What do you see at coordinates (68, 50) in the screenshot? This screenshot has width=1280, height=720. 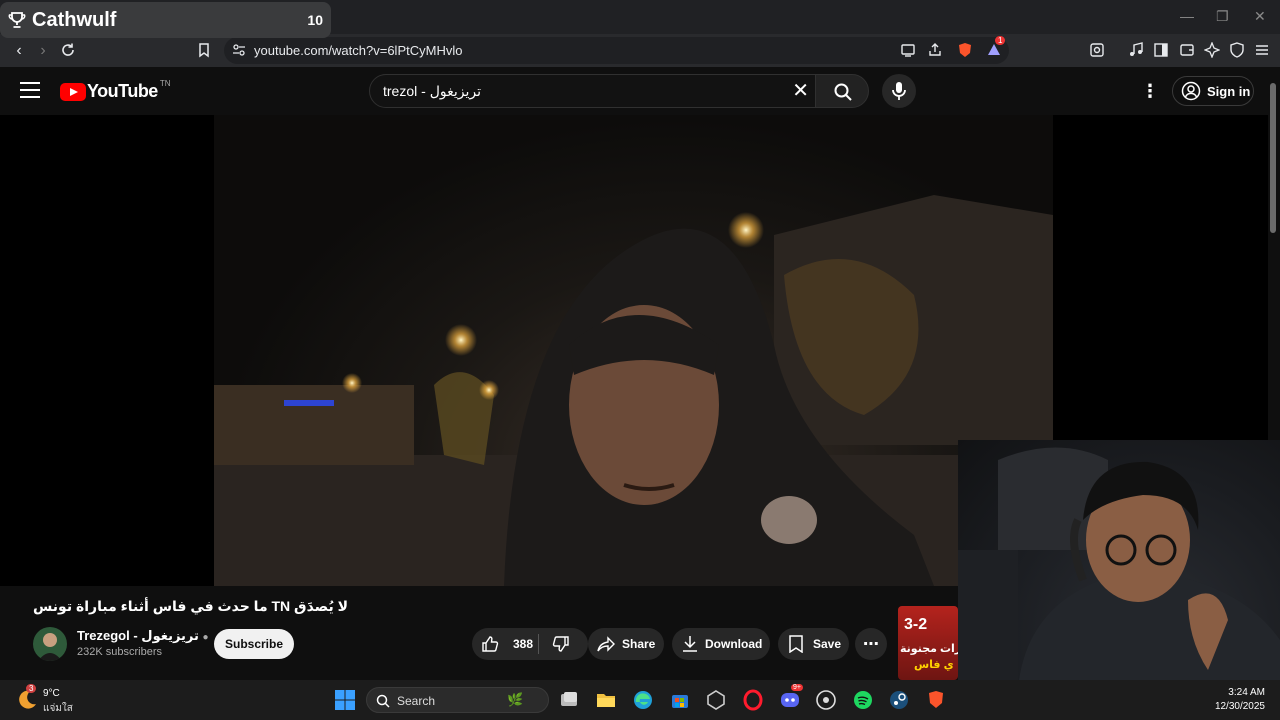 I see `reload-icon` at bounding box center [68, 50].